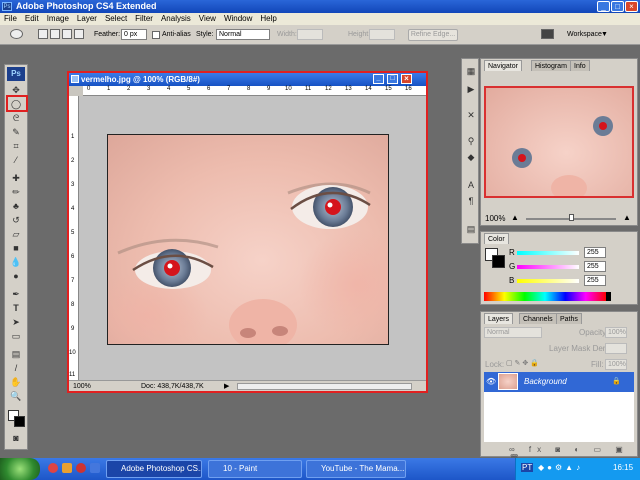 The width and height of the screenshot is (640, 480). I want to click on lock-icons: ▢ ✎ ✥ 🔒, so click(522, 363).